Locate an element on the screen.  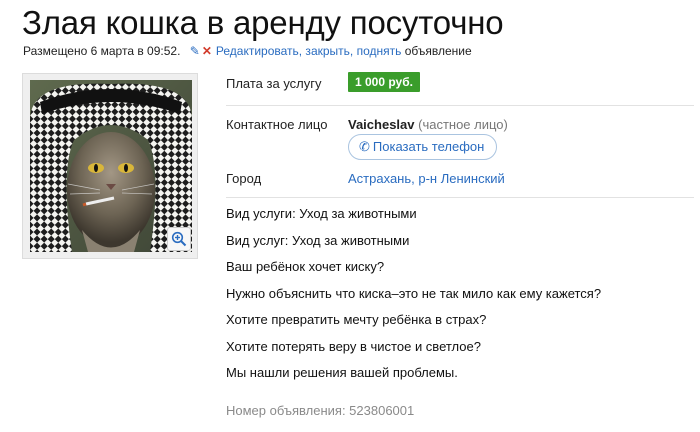
ad-number: Номер объявления: 523806001 is located at coordinates (320, 410).